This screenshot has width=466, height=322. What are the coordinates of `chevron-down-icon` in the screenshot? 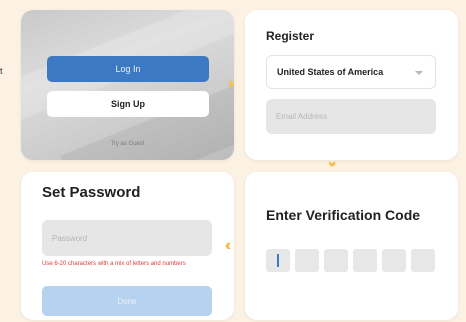 It's located at (419, 73).